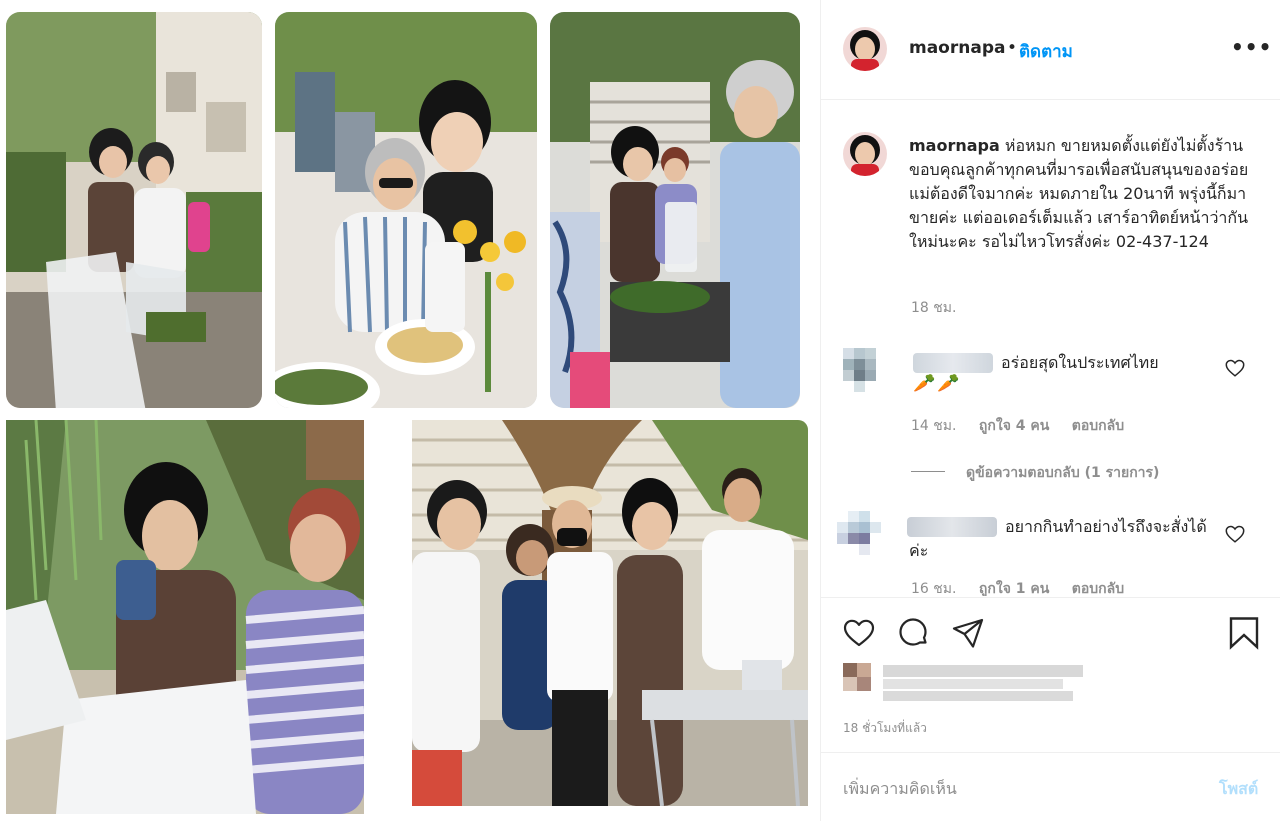 Image resolution: width=1280 pixels, height=821 pixels. I want to click on add-comment-bar: โพสต์, so click(1050, 786).